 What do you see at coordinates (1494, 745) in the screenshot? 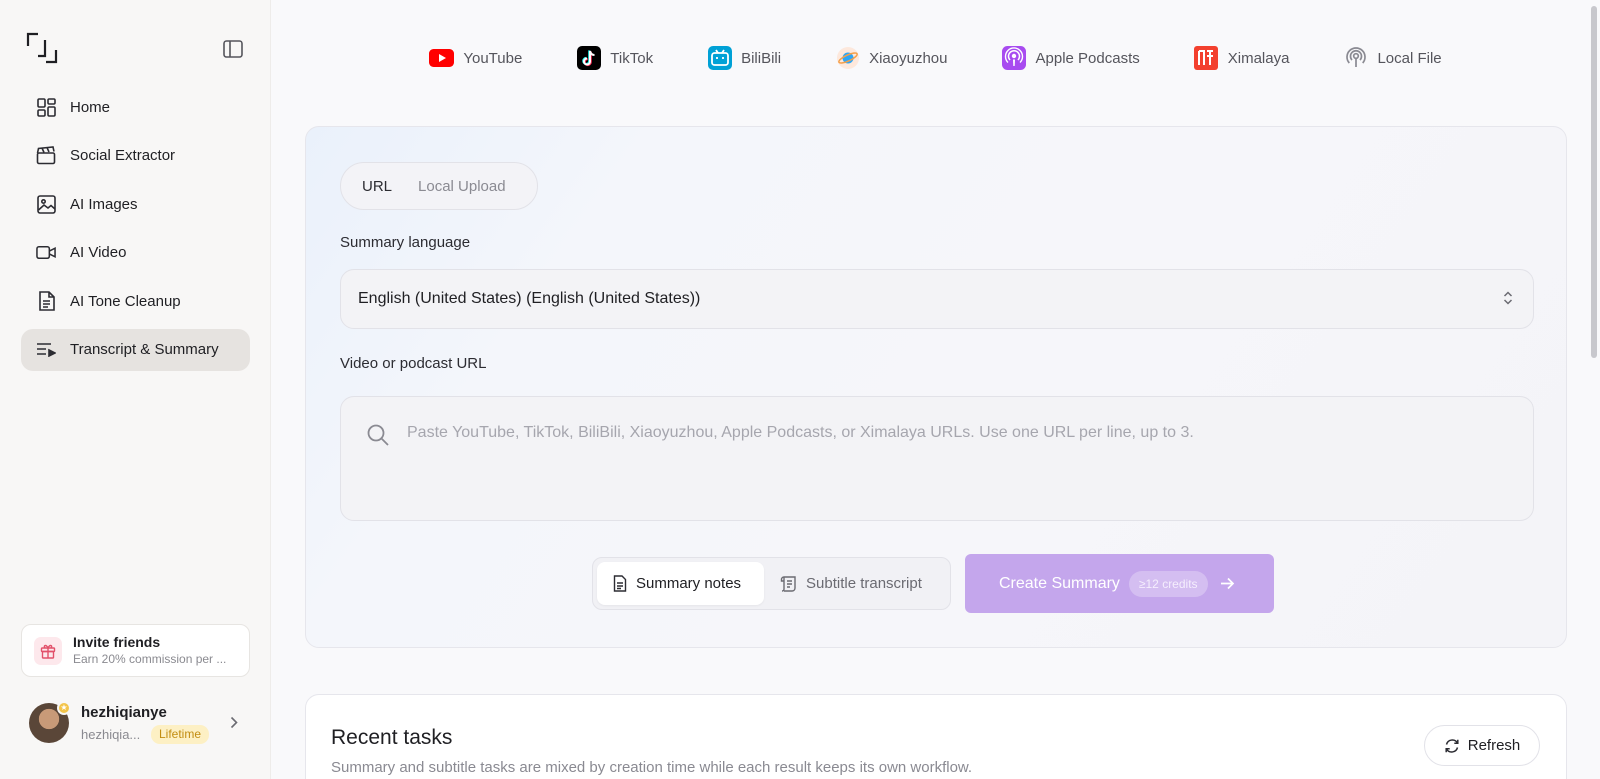
I see `refresh-label: Refresh` at bounding box center [1494, 745].